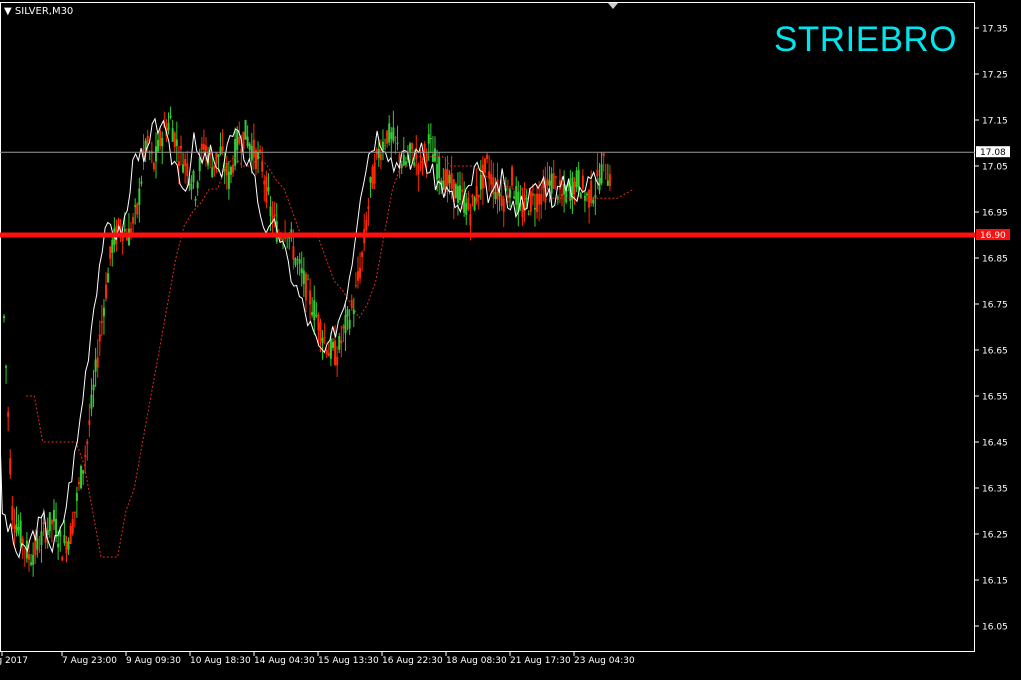 The width and height of the screenshot is (1021, 680). Describe the element at coordinates (89, 661) in the screenshot. I see `x-tick-label: 7 Aug 23:00` at that location.